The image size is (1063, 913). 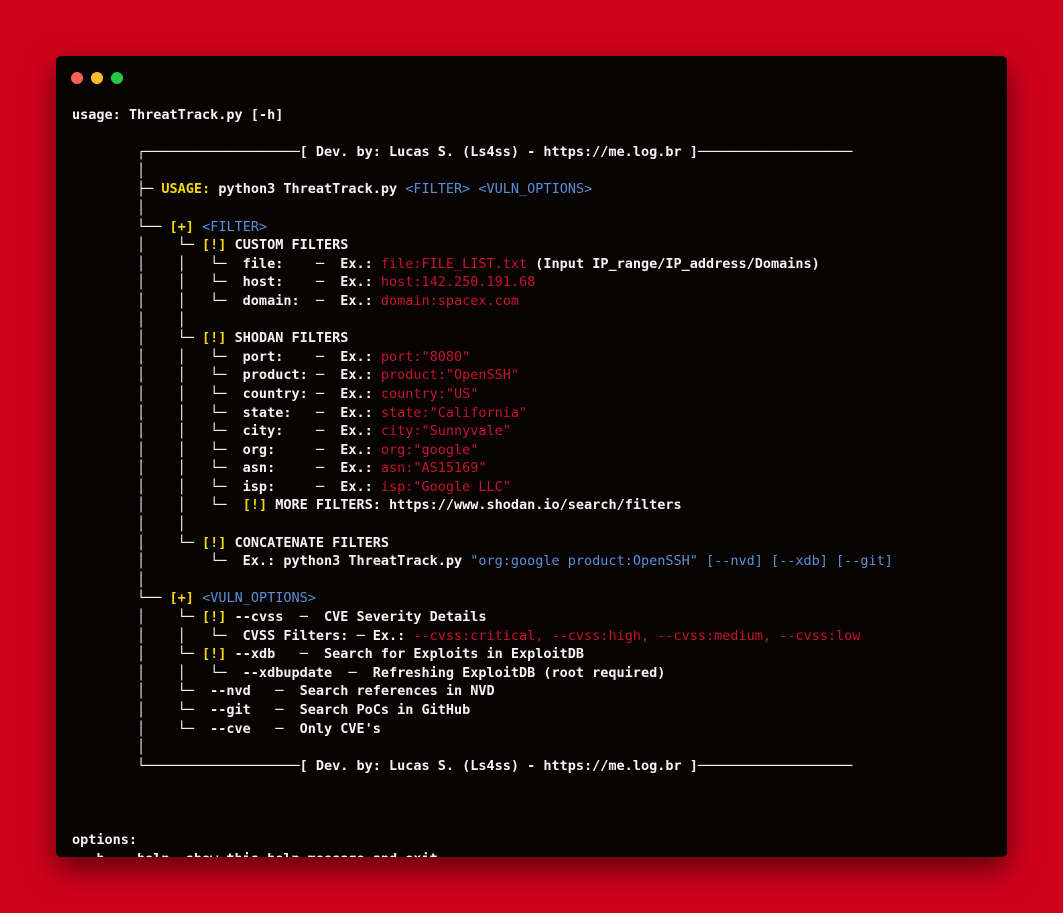 I want to click on terminal-text-segment: product:"OpenSSH", so click(x=450, y=375).